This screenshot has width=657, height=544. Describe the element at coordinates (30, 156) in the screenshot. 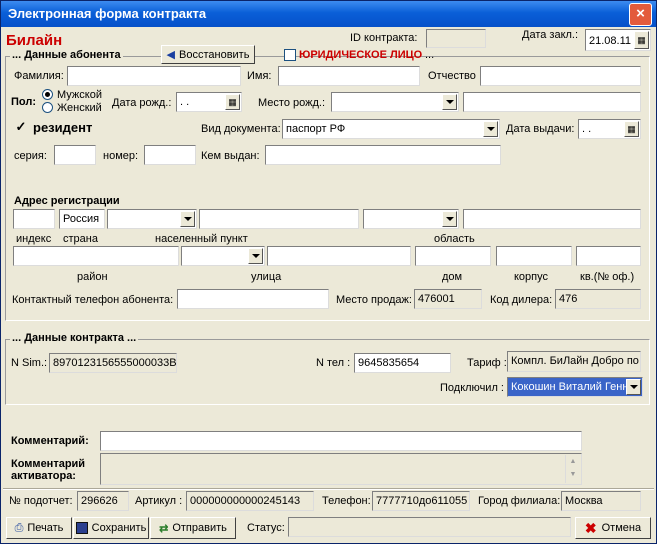

I see `series-label: серия:` at that location.